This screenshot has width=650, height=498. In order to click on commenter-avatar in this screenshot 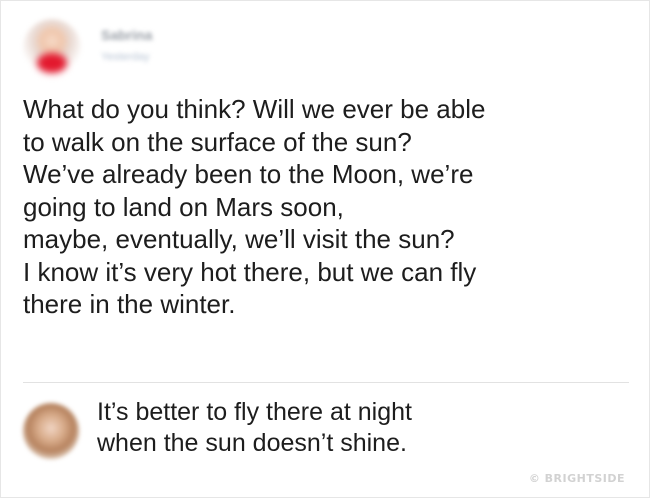, I will do `click(51, 431)`.